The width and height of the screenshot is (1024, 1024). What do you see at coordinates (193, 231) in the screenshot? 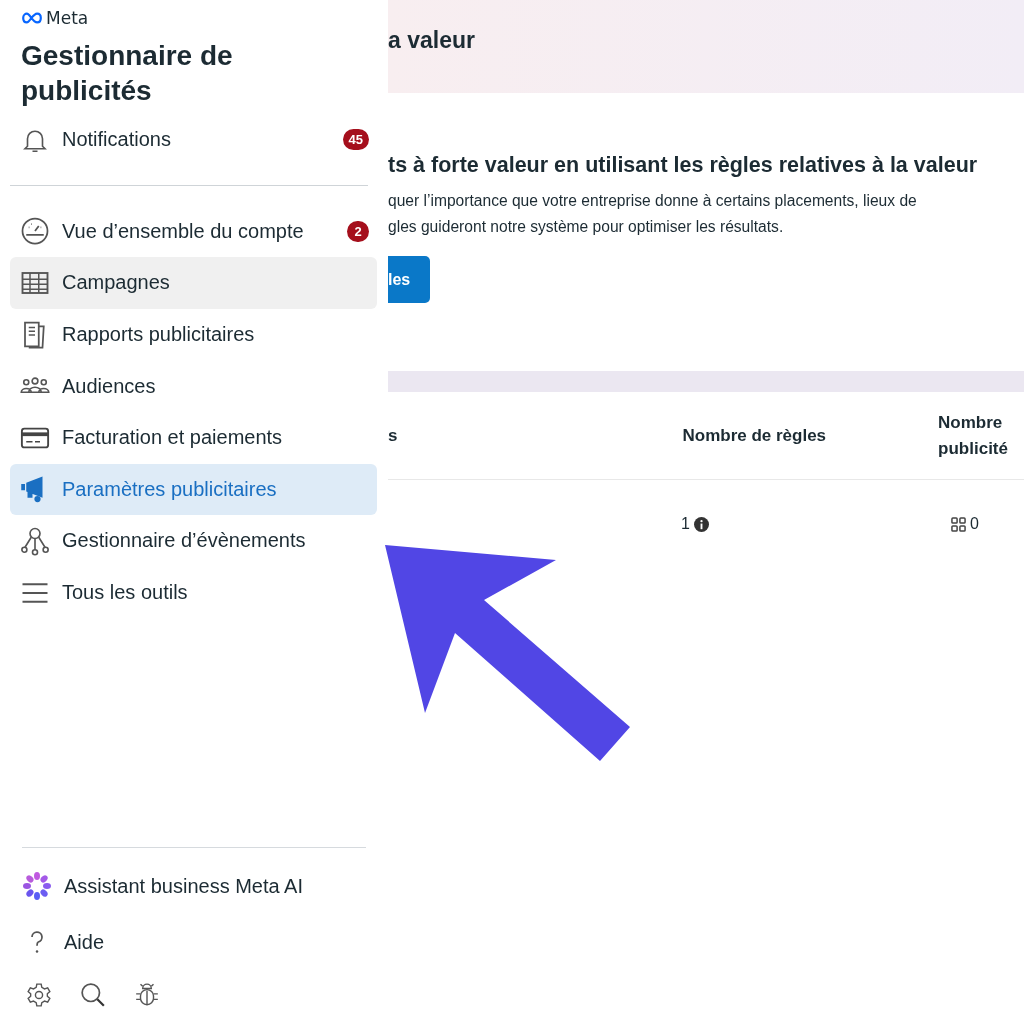
I see `nav-item: Vue d’ensemble du compte 2` at bounding box center [193, 231].